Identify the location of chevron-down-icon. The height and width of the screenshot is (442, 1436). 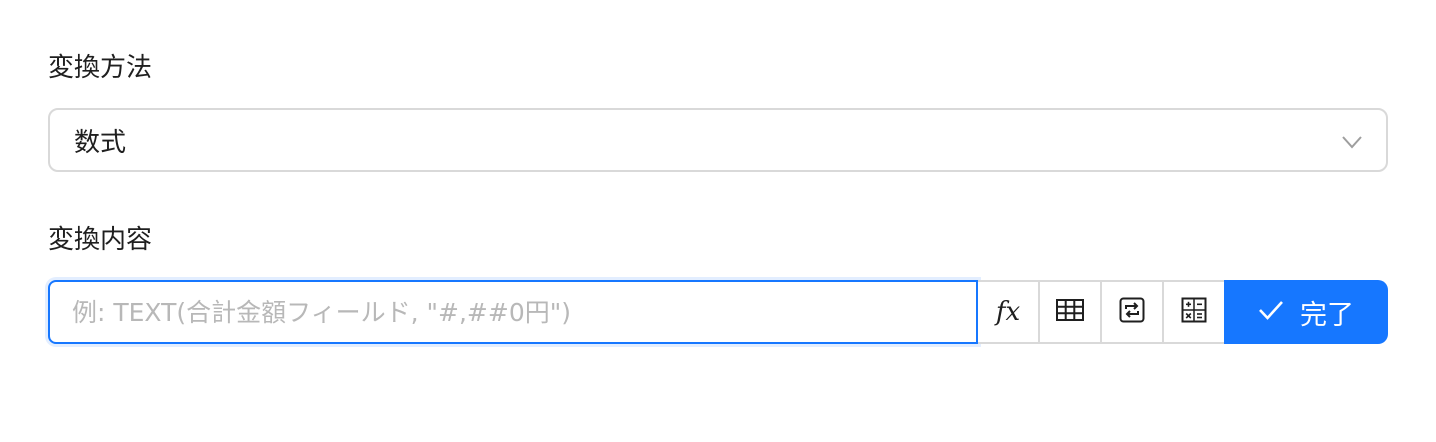
(1352, 142).